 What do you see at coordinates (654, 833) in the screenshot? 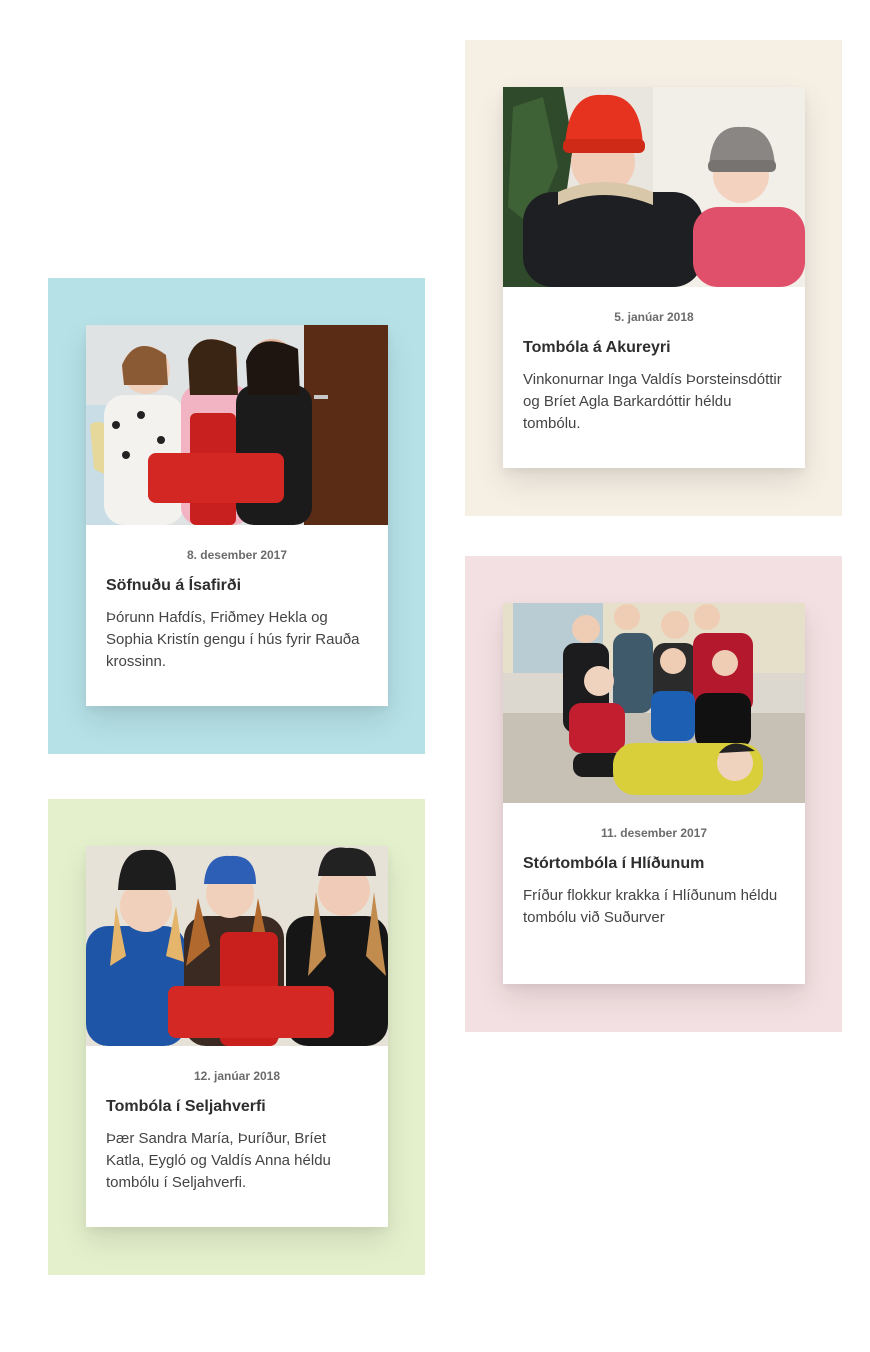
I see `post-date: 11. desember 2017` at bounding box center [654, 833].